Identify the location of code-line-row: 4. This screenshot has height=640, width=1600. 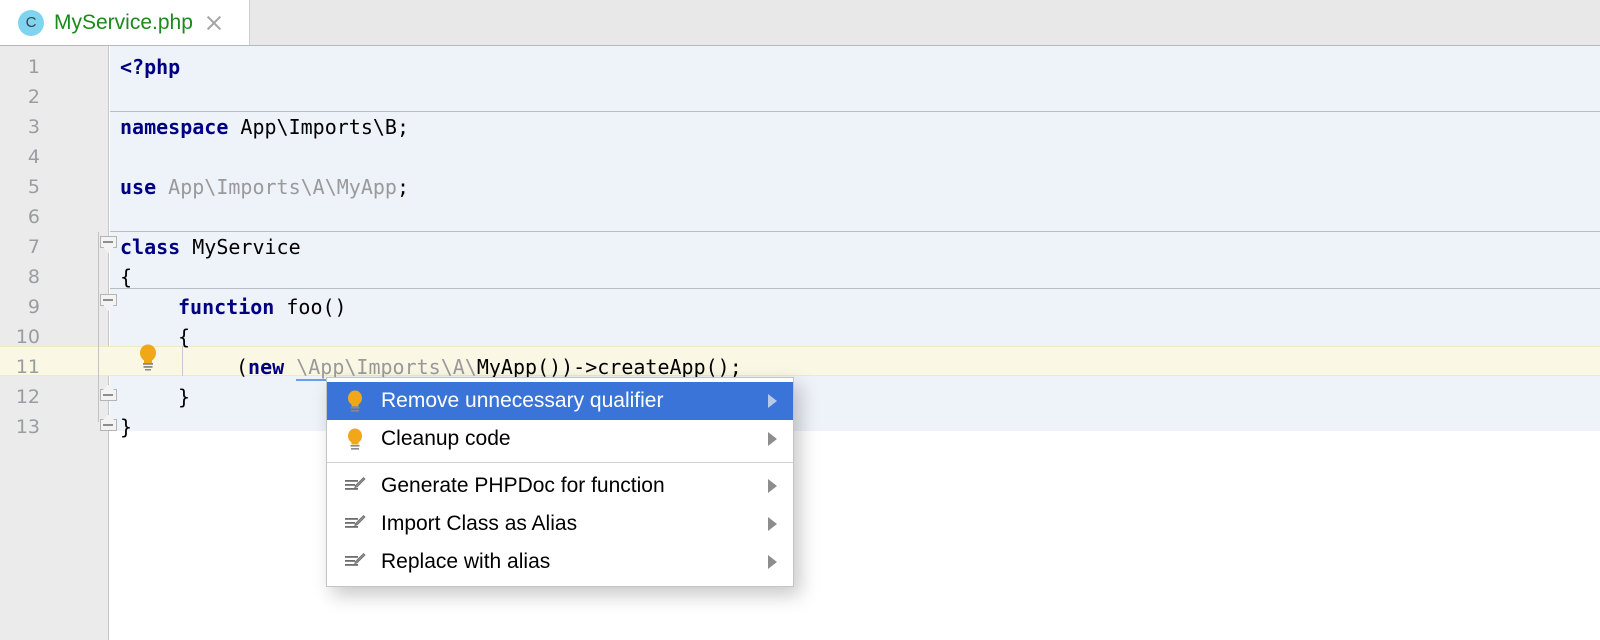
(800, 157).